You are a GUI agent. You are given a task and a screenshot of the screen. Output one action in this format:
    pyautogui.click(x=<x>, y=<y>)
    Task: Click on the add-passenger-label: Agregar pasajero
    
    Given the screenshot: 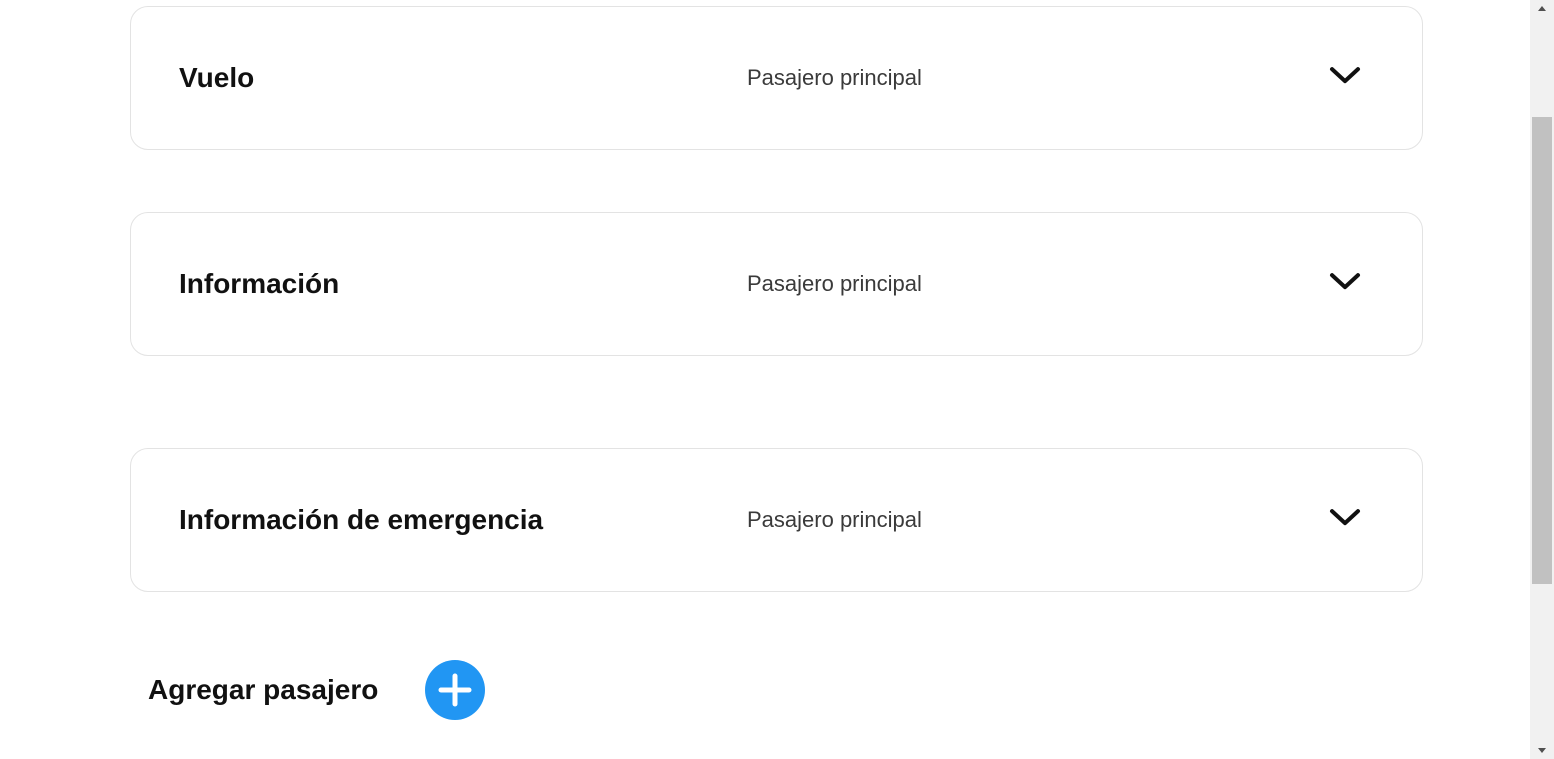 What is the action you would take?
    pyautogui.click(x=263, y=689)
    